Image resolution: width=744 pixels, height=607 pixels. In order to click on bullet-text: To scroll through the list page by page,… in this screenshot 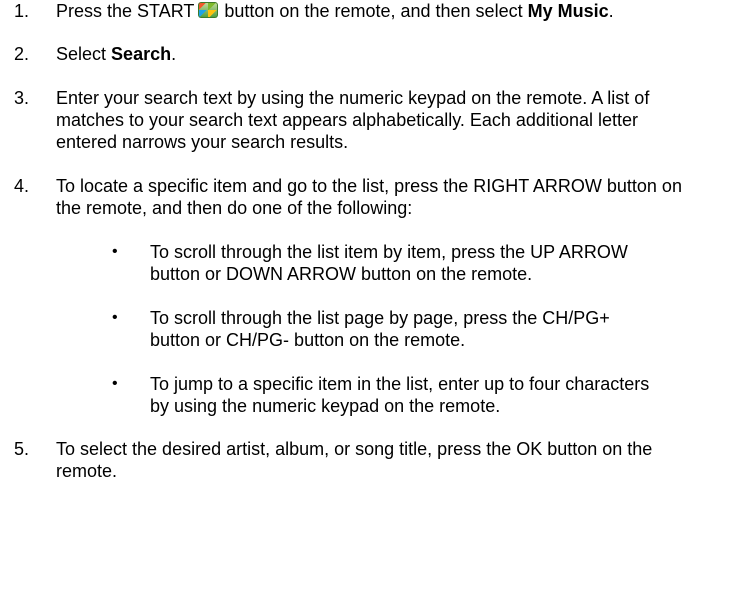, I will do `click(380, 329)`.